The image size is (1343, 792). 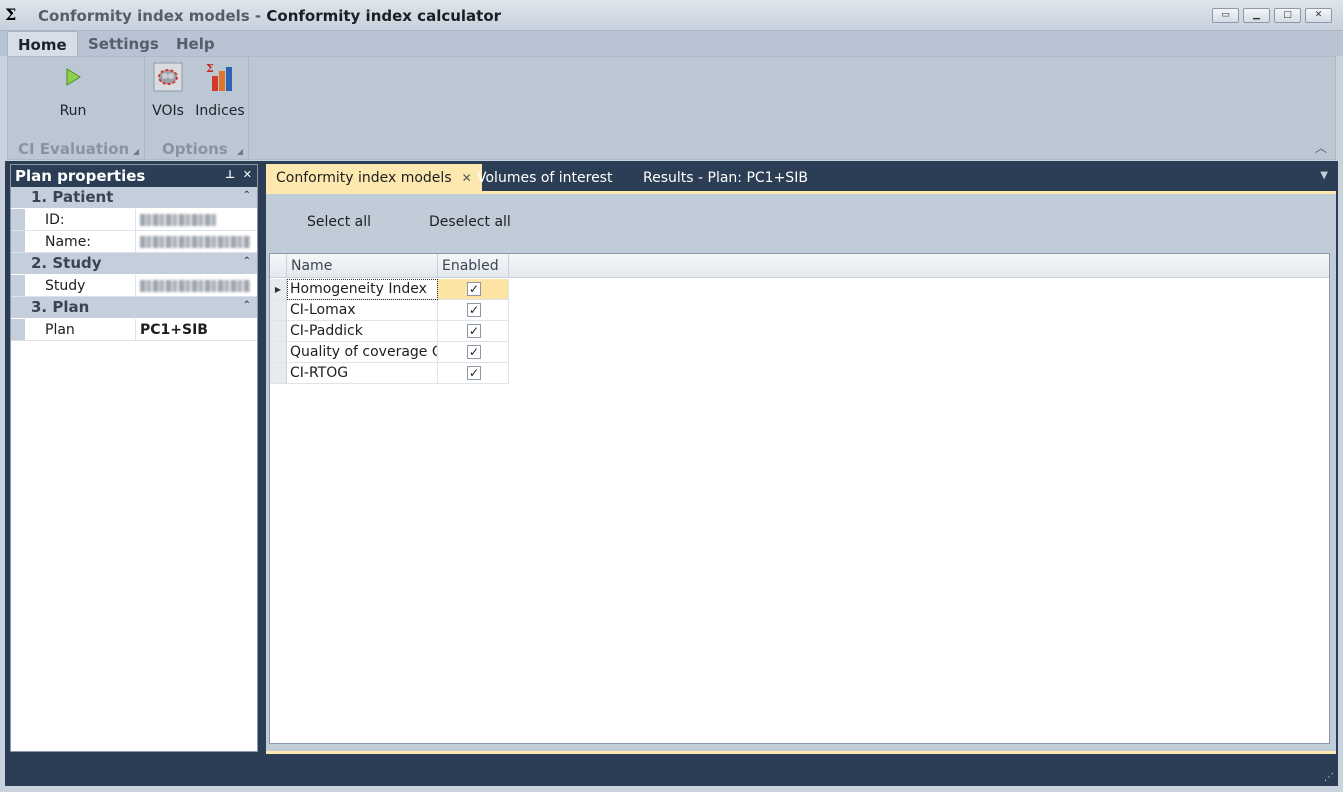 I want to click on category-label: 3. Plan, so click(x=60, y=307).